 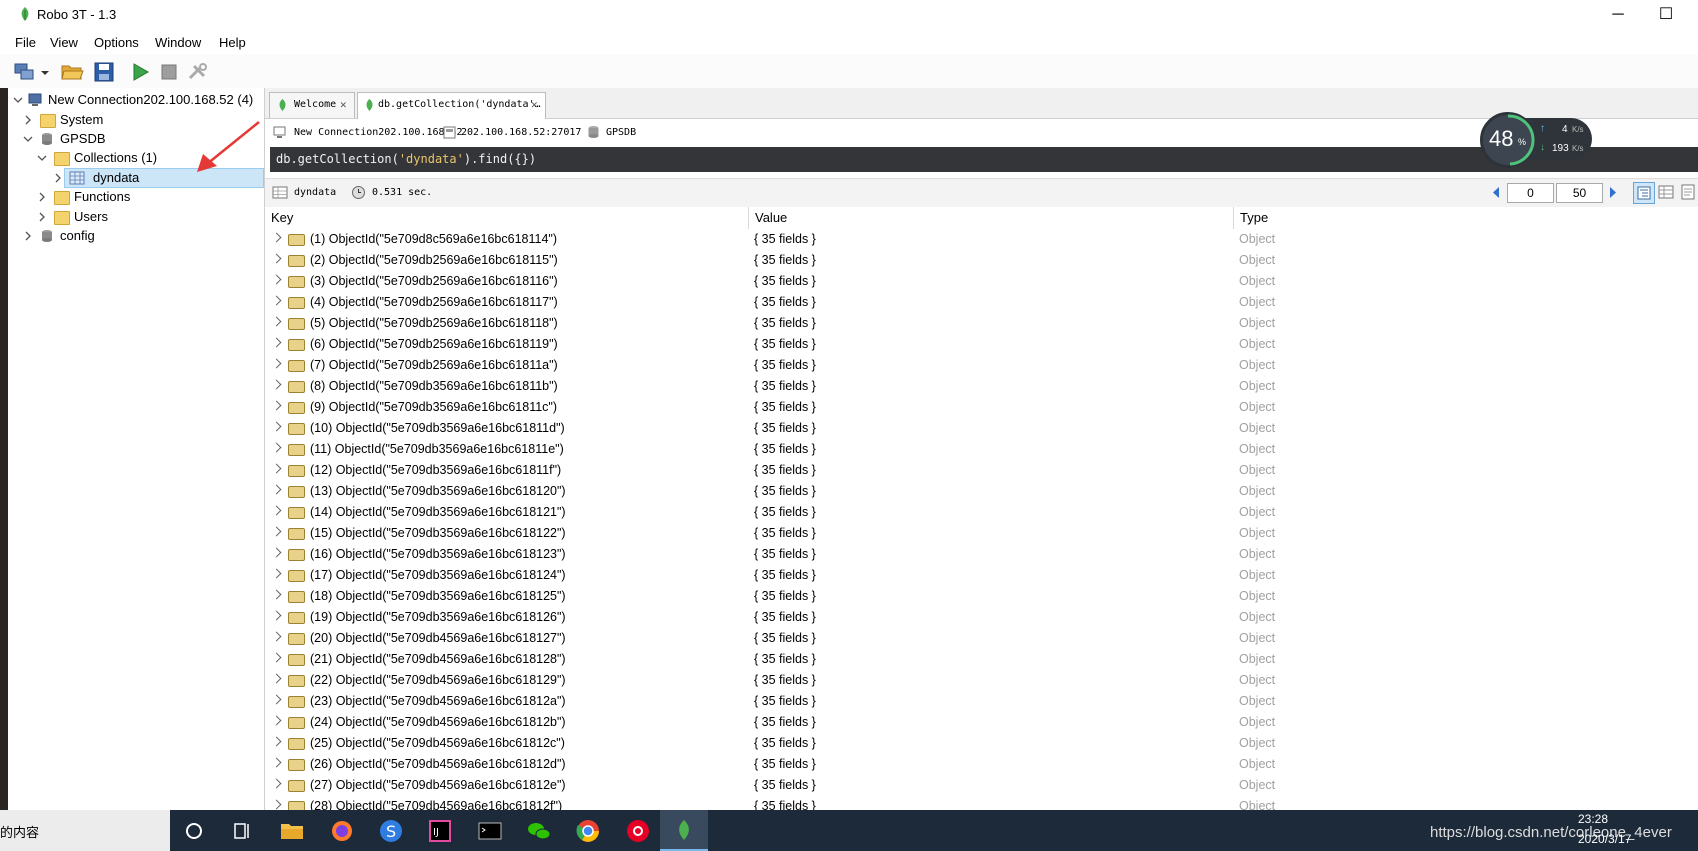 What do you see at coordinates (1666, 15) in the screenshot?
I see `maximize-button: ☐` at bounding box center [1666, 15].